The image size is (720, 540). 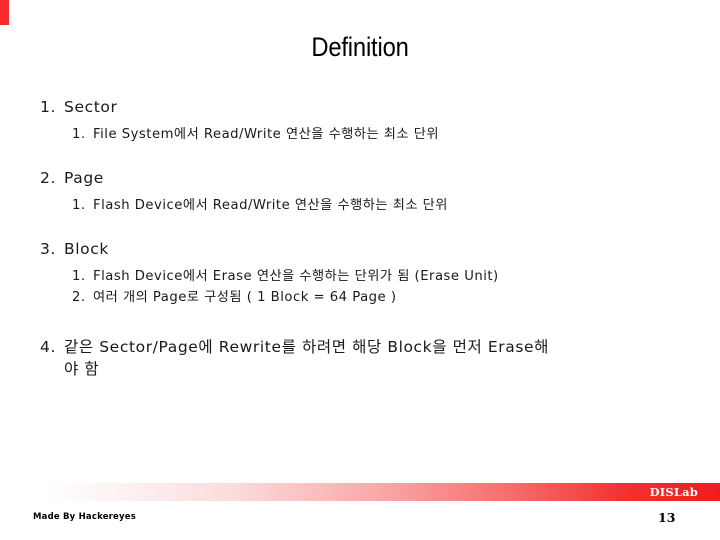 What do you see at coordinates (360, 178) in the screenshot?
I see `list-item-page: 2. Page` at bounding box center [360, 178].